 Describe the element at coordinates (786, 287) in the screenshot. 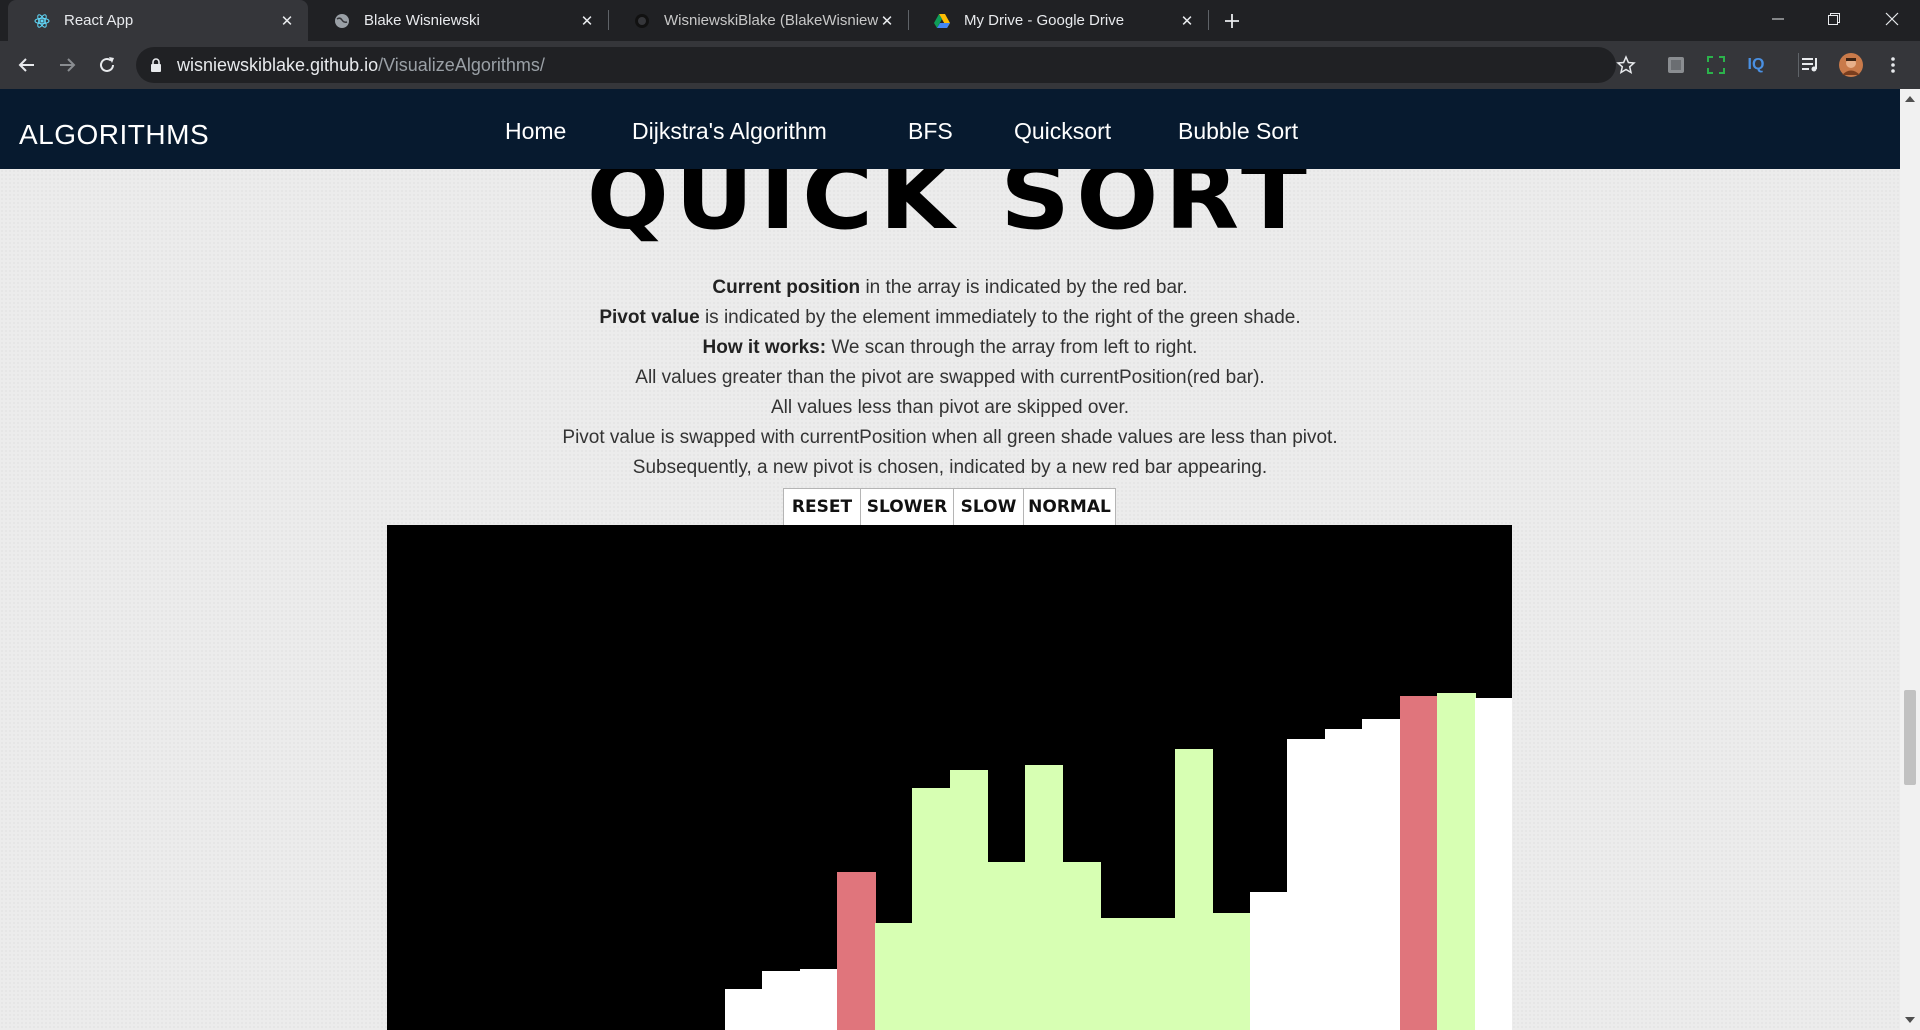

I see `description-bold: Current position` at that location.